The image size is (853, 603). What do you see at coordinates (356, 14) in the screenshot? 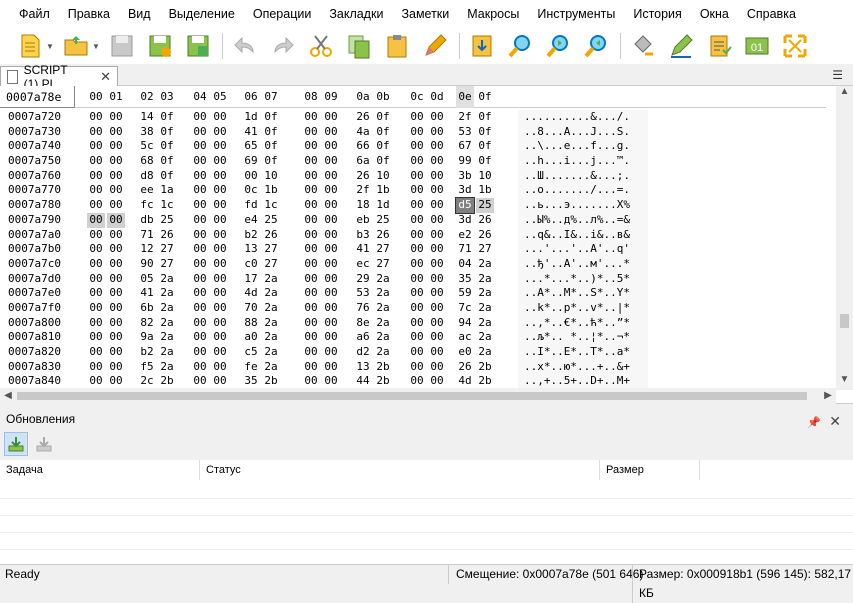
I see `menu-item: Закладки` at bounding box center [356, 14].